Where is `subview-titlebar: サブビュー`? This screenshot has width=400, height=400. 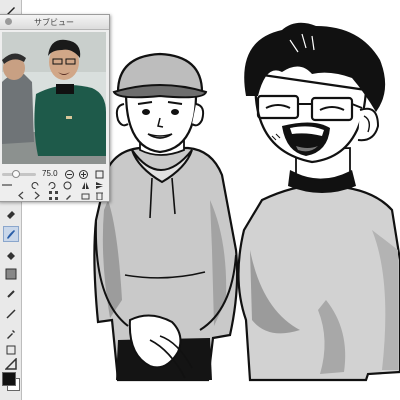 subview-titlebar: サブビュー is located at coordinates (54, 22).